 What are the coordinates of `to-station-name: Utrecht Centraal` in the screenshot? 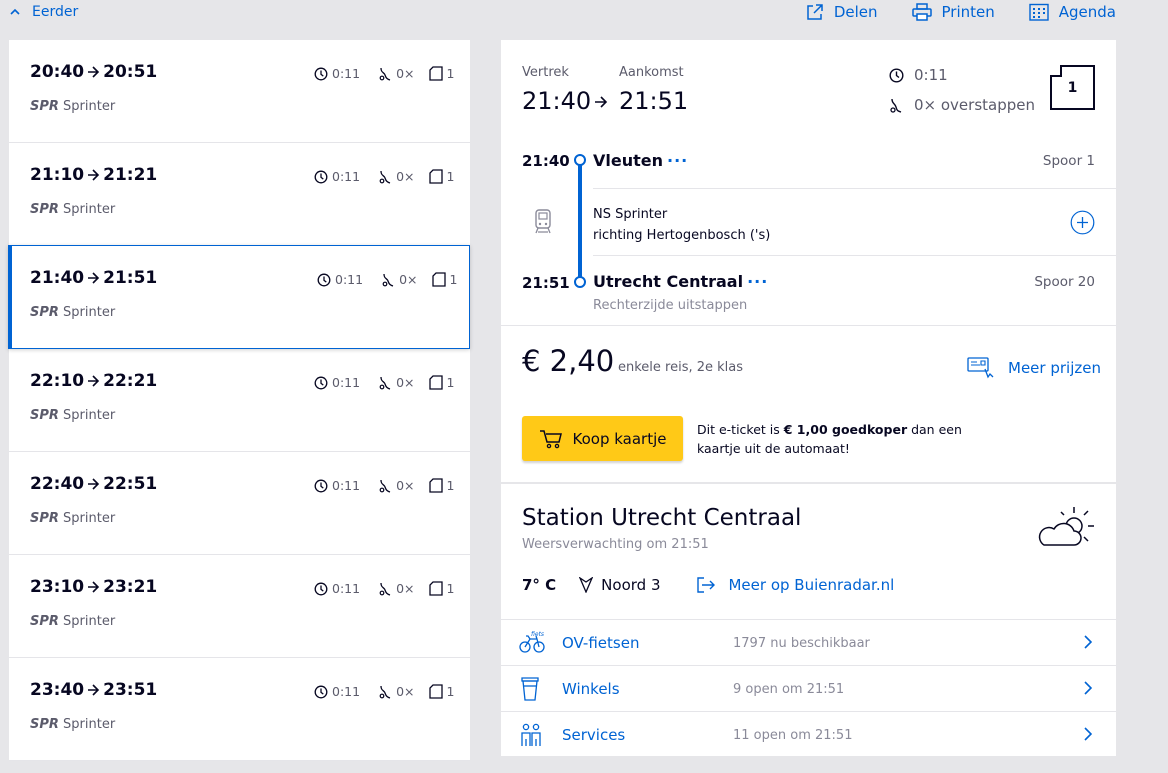 It's located at (668, 281).